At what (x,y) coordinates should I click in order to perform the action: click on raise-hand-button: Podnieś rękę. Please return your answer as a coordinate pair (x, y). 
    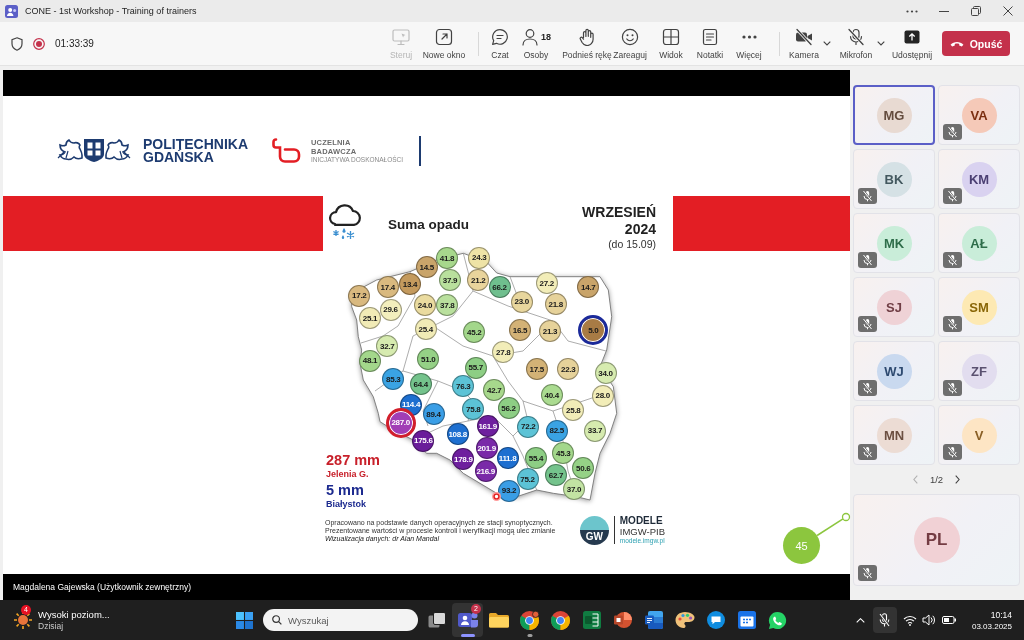
    Looking at the image, I should click on (587, 43).